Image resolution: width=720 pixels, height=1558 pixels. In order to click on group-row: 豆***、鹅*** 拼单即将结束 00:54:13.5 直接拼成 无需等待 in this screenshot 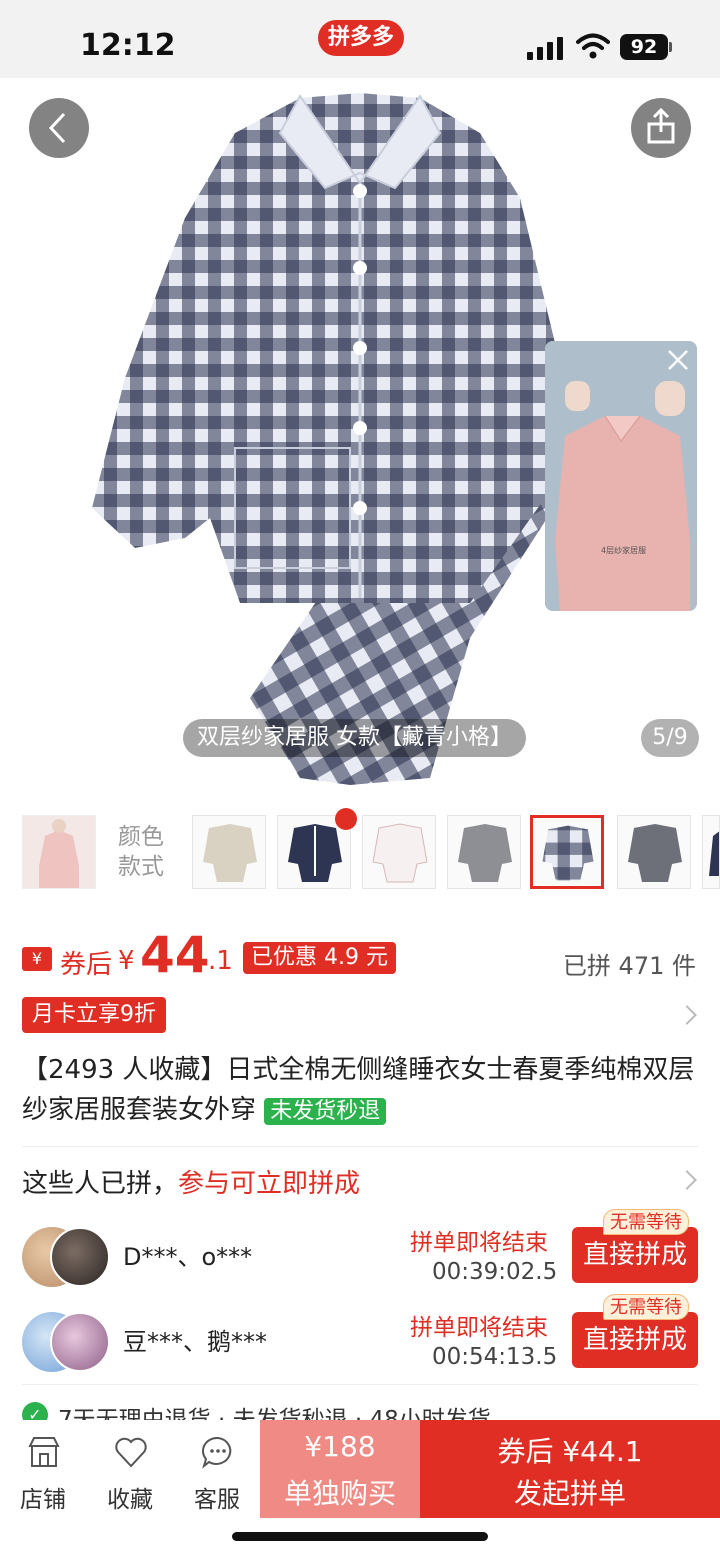, I will do `click(360, 1339)`.